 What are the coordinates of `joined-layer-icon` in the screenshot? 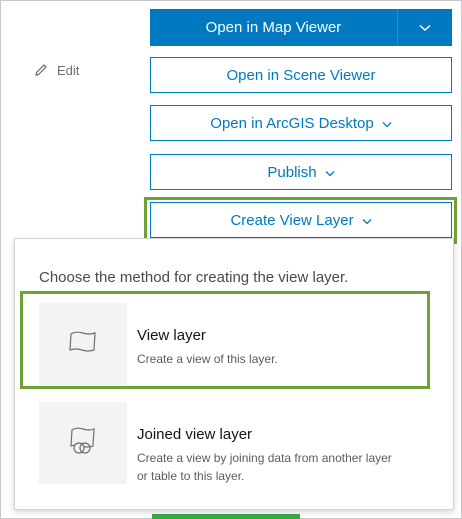 It's located at (83, 443).